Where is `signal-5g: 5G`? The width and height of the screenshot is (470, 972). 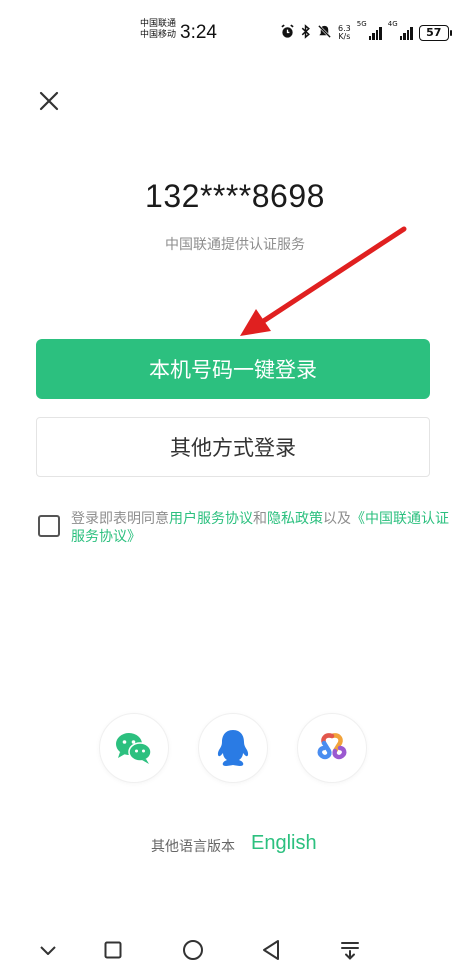 signal-5g: 5G is located at coordinates (369, 30).